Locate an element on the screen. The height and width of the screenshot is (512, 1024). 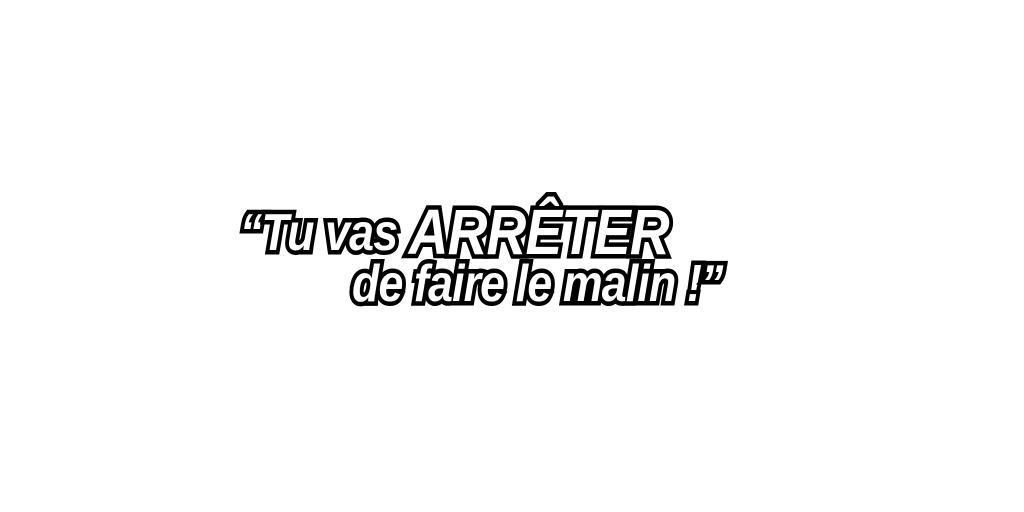
quote-line-2: de faire le malin !” is located at coordinates (537, 284).